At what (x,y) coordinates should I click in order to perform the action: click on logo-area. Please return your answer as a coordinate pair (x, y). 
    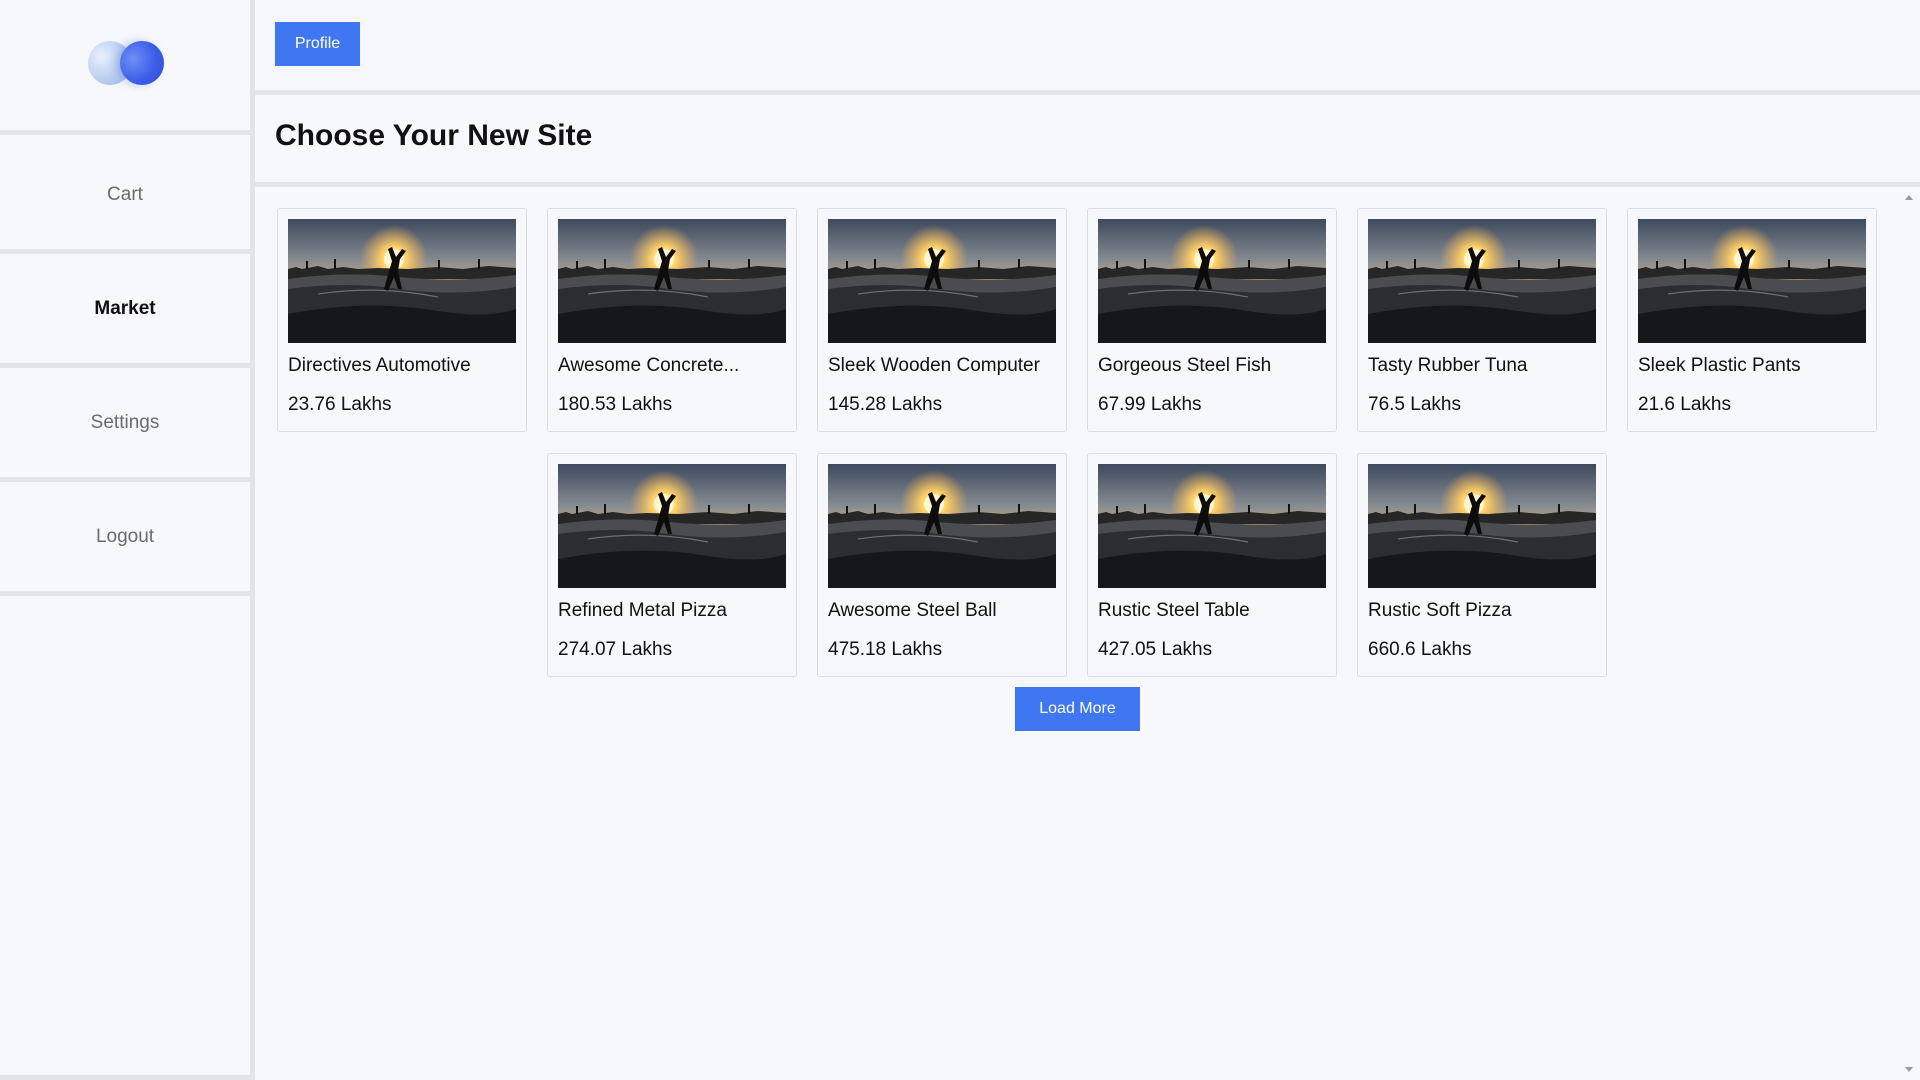
    Looking at the image, I should click on (125, 67).